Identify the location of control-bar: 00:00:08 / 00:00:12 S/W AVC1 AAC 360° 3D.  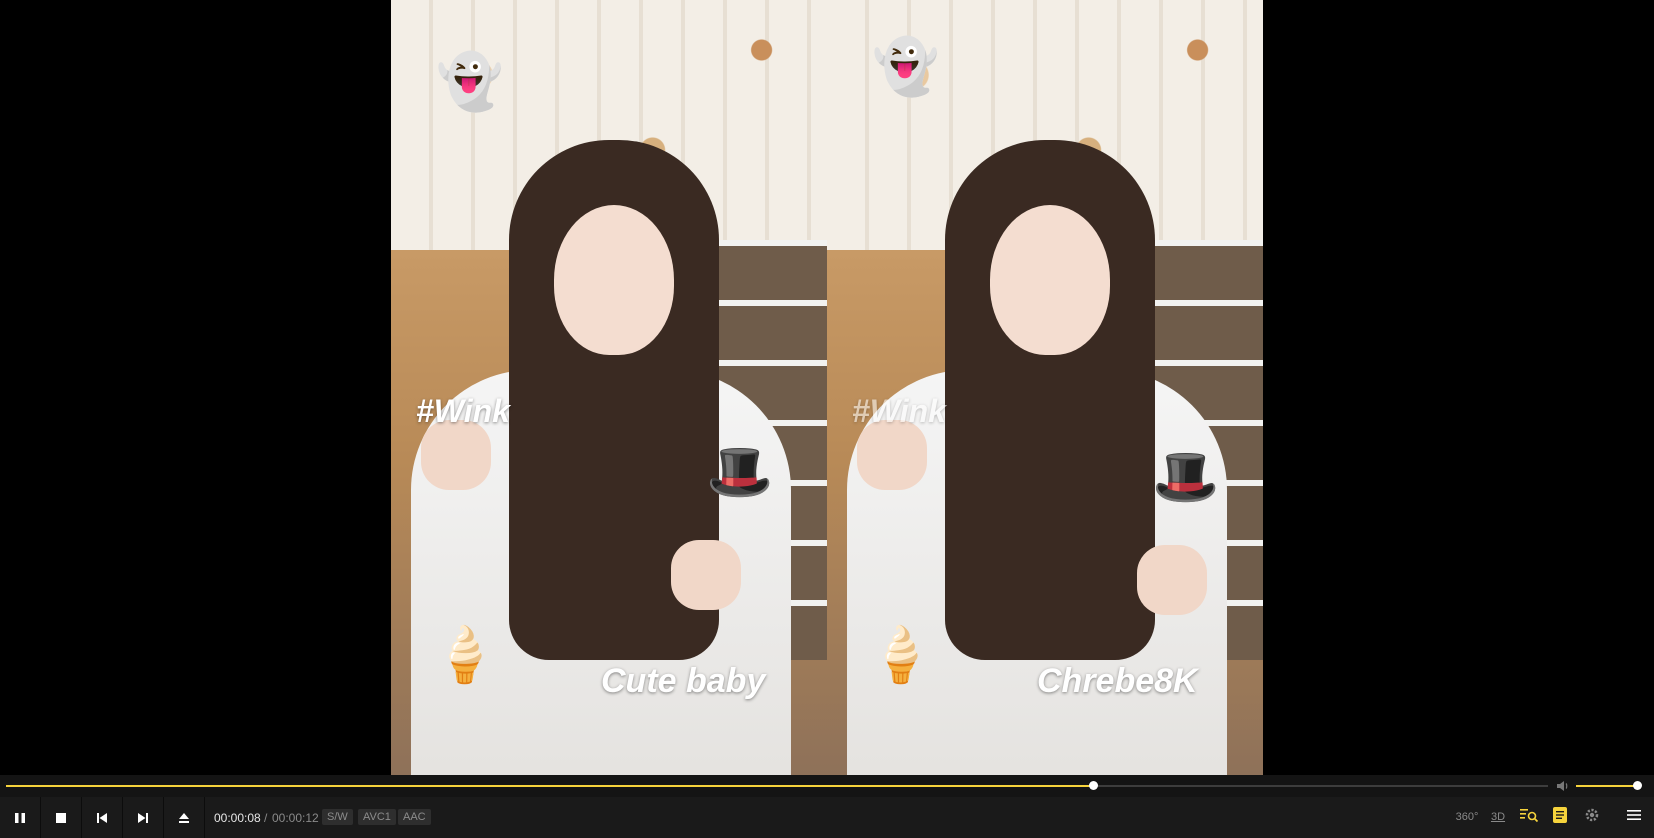
(827, 817).